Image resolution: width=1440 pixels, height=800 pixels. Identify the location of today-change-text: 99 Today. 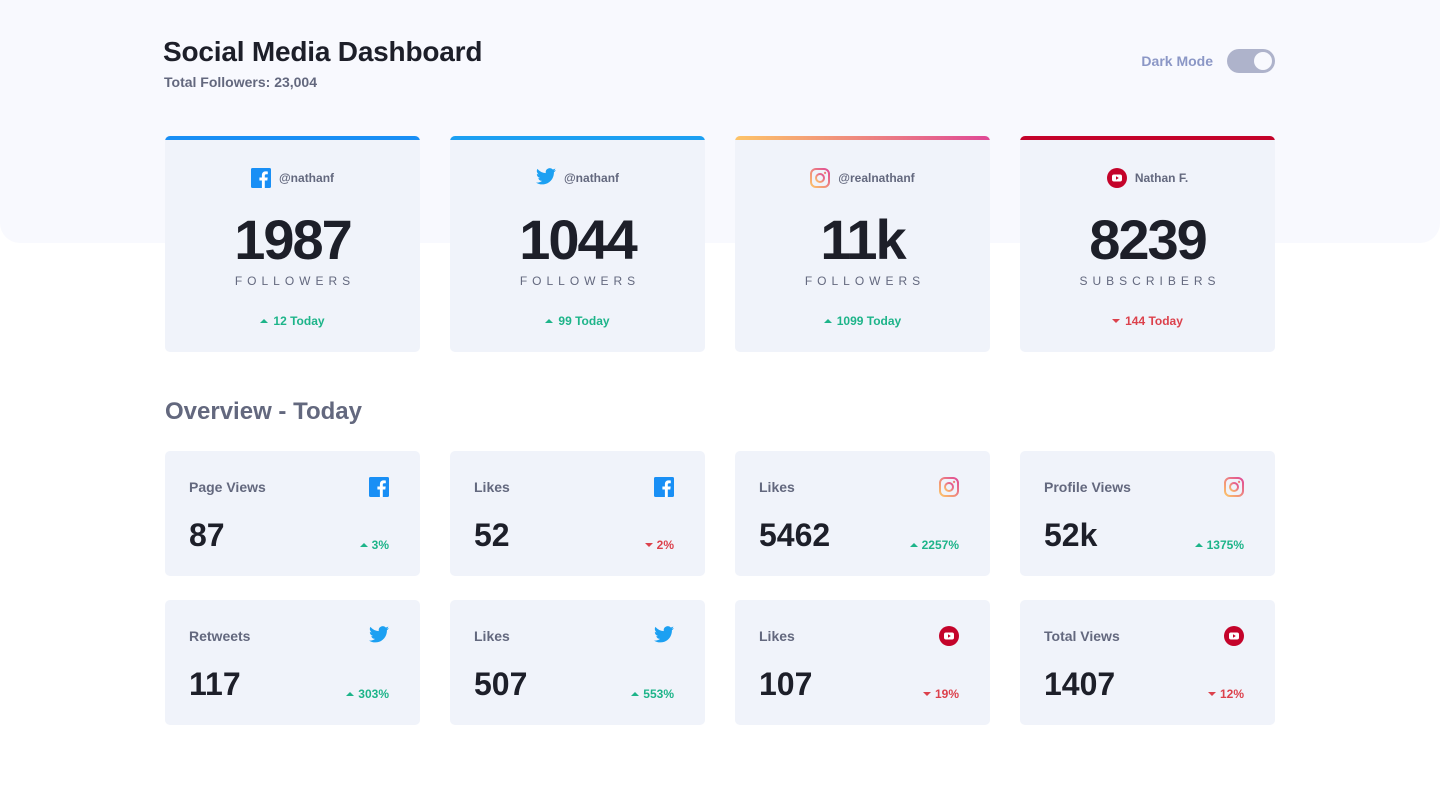
(584, 321).